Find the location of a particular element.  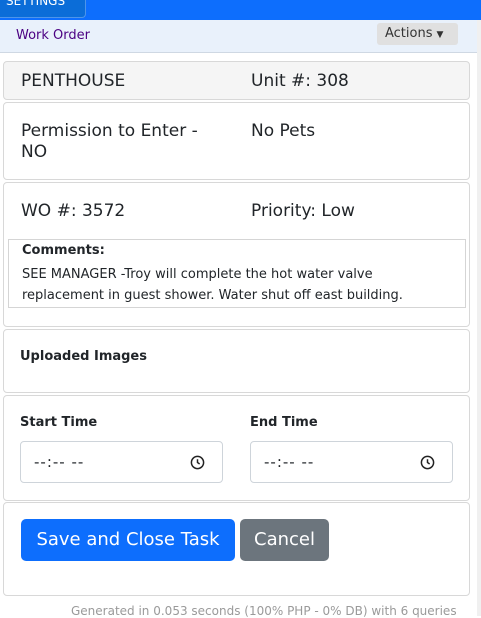

cancel-button: Cancel is located at coordinates (284, 540).